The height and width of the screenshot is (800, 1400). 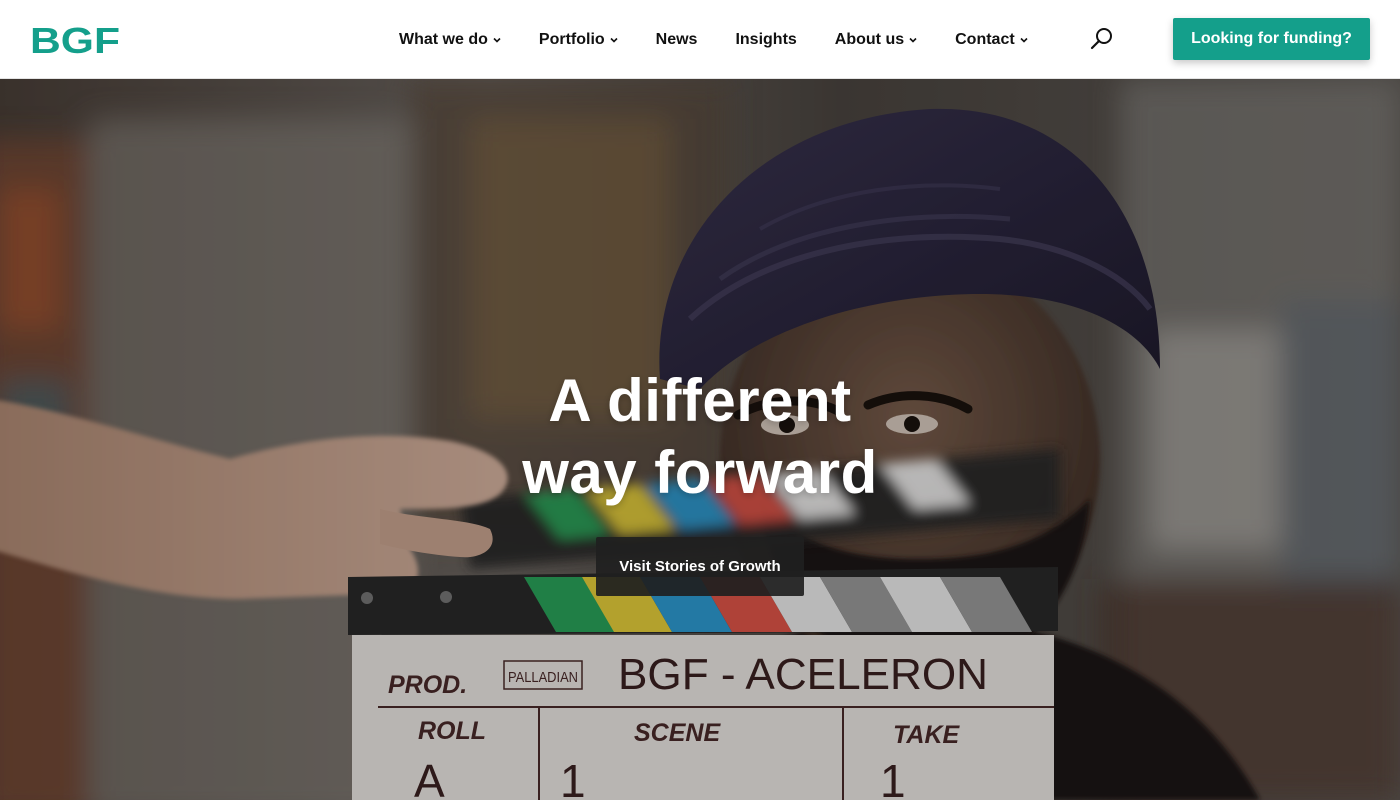 I want to click on looking-for-funding-button: Looking for funding?, so click(x=1271, y=39).